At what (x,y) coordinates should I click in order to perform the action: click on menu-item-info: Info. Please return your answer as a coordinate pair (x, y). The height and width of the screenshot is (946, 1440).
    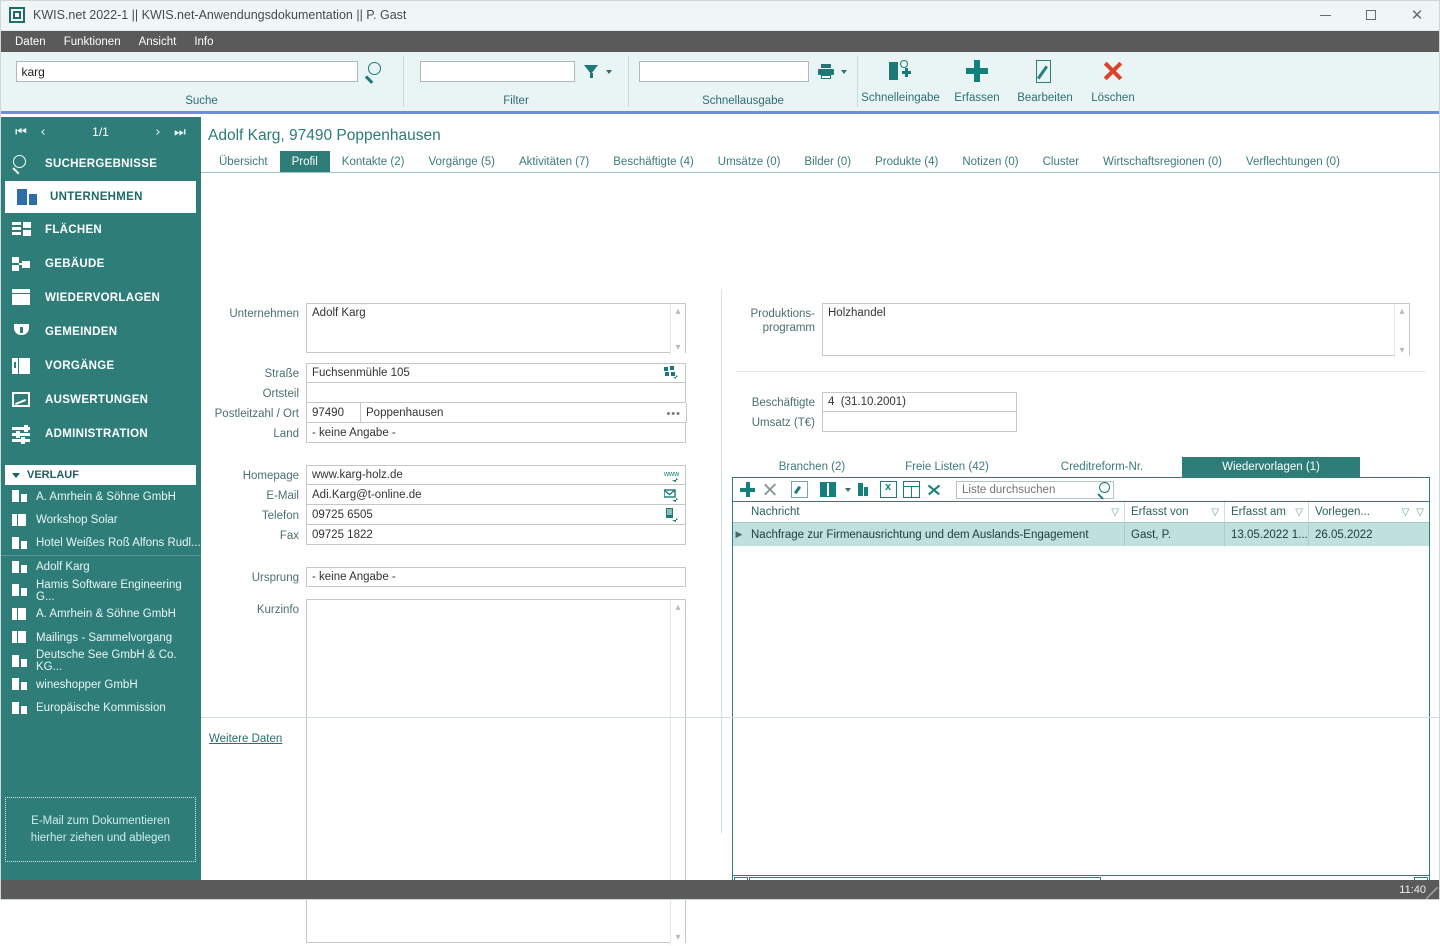
    Looking at the image, I should click on (203, 42).